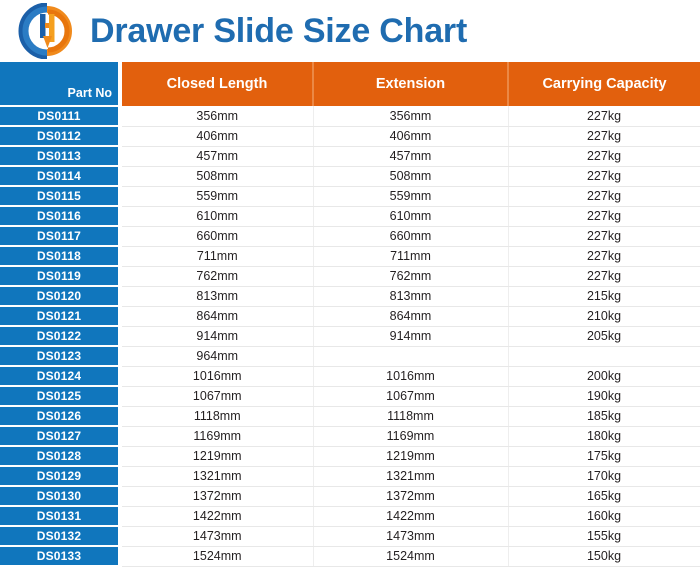 Image resolution: width=700 pixels, height=575 pixels. I want to click on cell-part-no: DS0129, so click(61, 476).